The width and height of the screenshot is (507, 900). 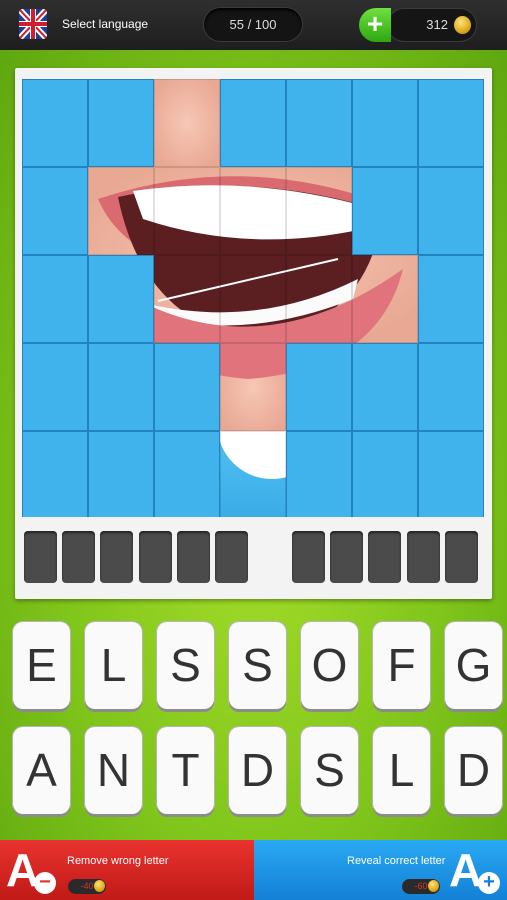 I want to click on remove-wrong-letter-label: Remove wrong letter, so click(x=118, y=861).